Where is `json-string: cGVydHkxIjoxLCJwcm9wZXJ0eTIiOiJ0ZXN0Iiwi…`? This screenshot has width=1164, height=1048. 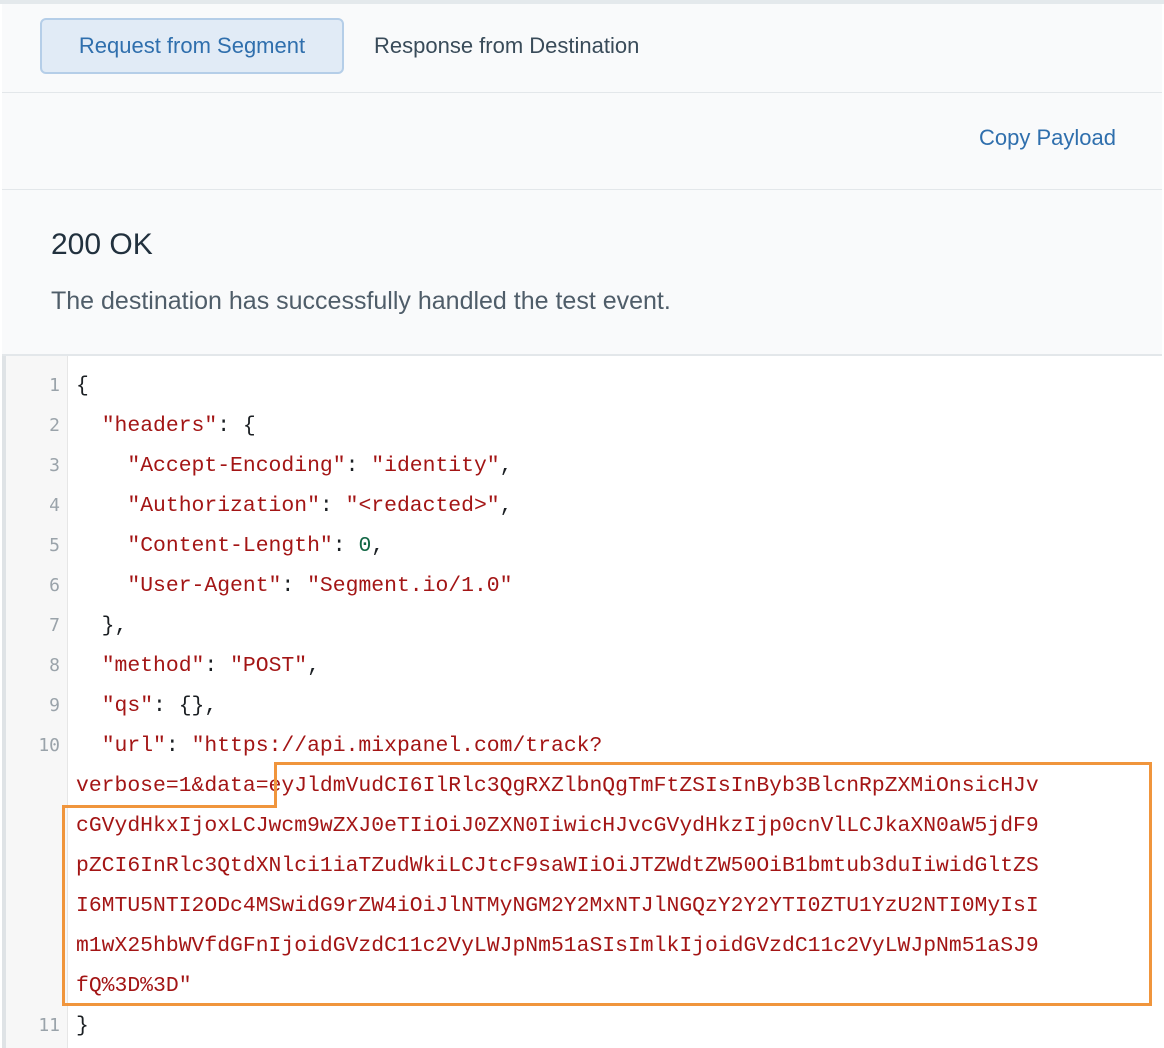 json-string: cGVydHkxIjoxLCJwcm9wZXJ0eTIiOiJ0ZXN0Iiwi… is located at coordinates (557, 826).